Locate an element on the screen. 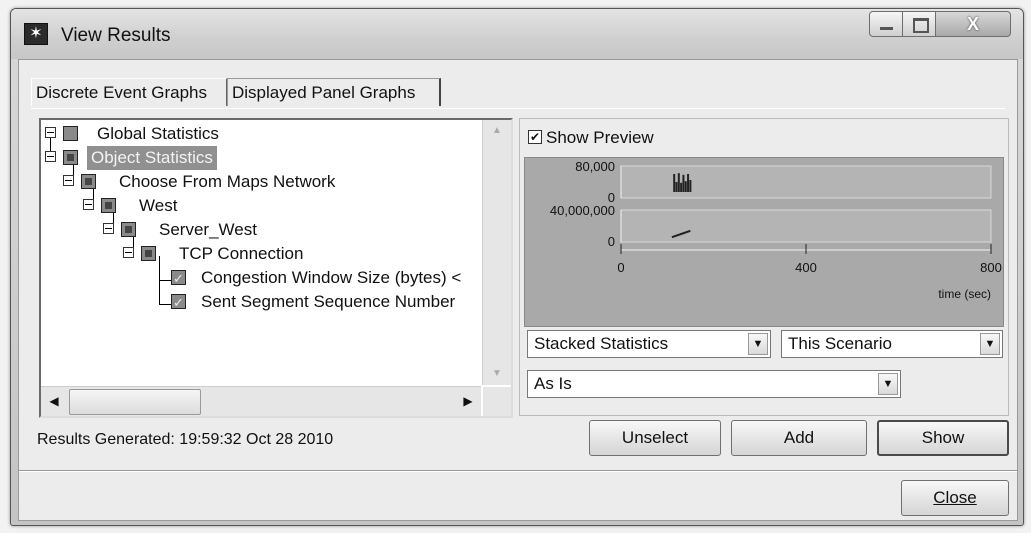 The width and height of the screenshot is (1031, 533). scrollbar-corner is located at coordinates (497, 401).